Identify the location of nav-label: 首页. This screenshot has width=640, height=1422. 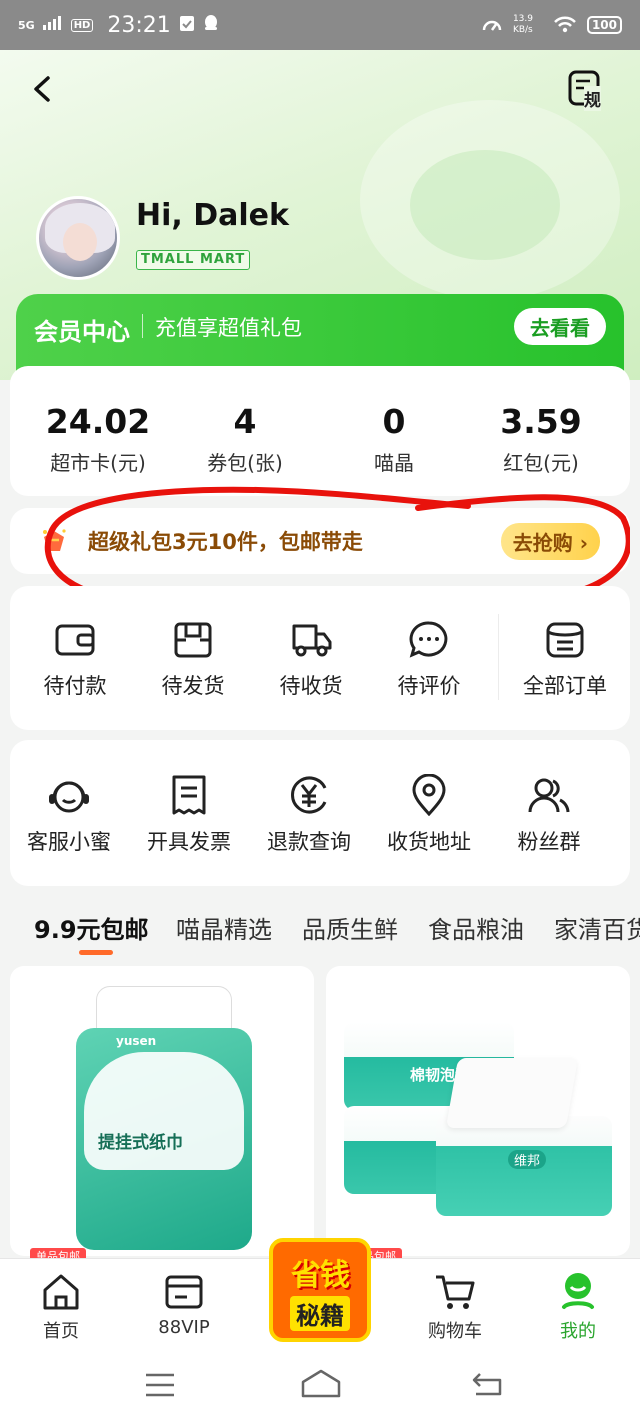
(61, 1331).